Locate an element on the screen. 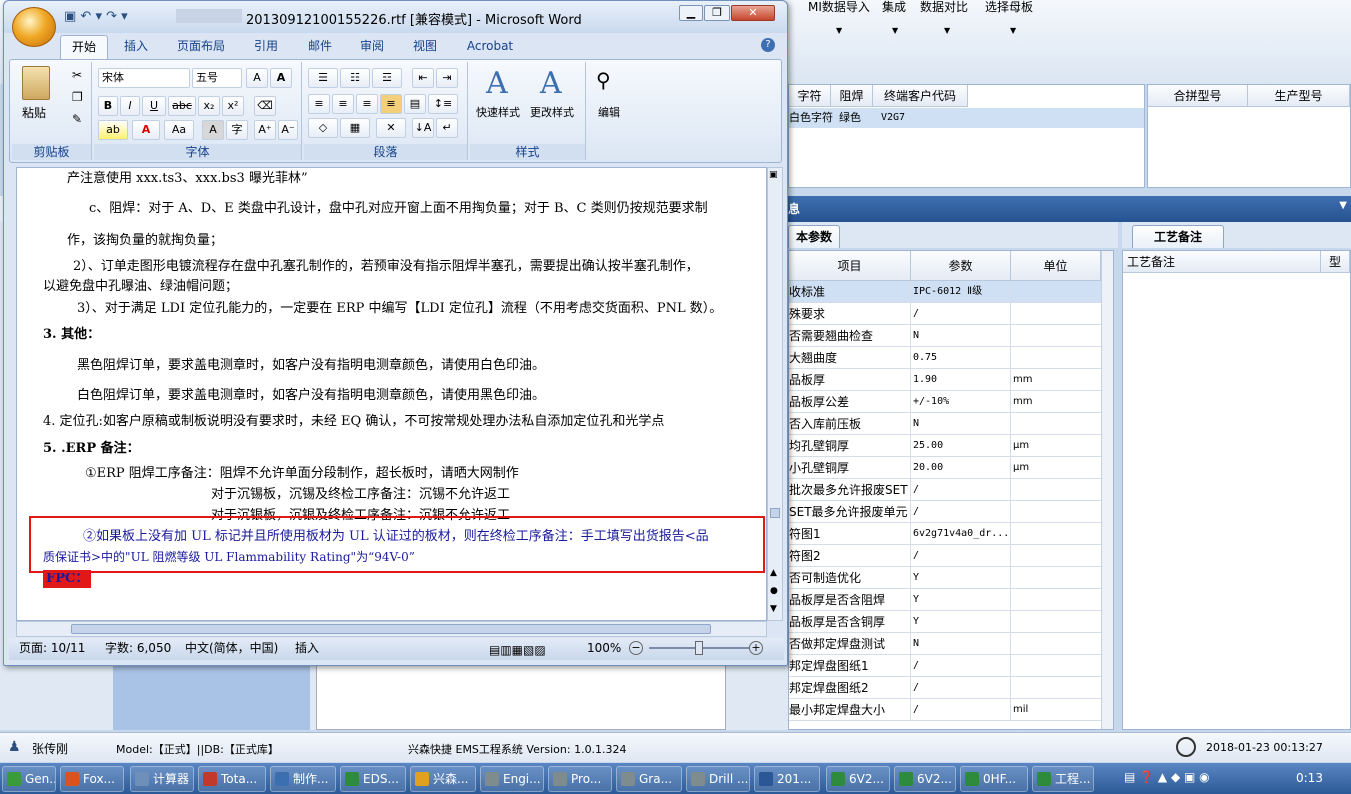  param-row: 符图2/ is located at coordinates (950, 556).